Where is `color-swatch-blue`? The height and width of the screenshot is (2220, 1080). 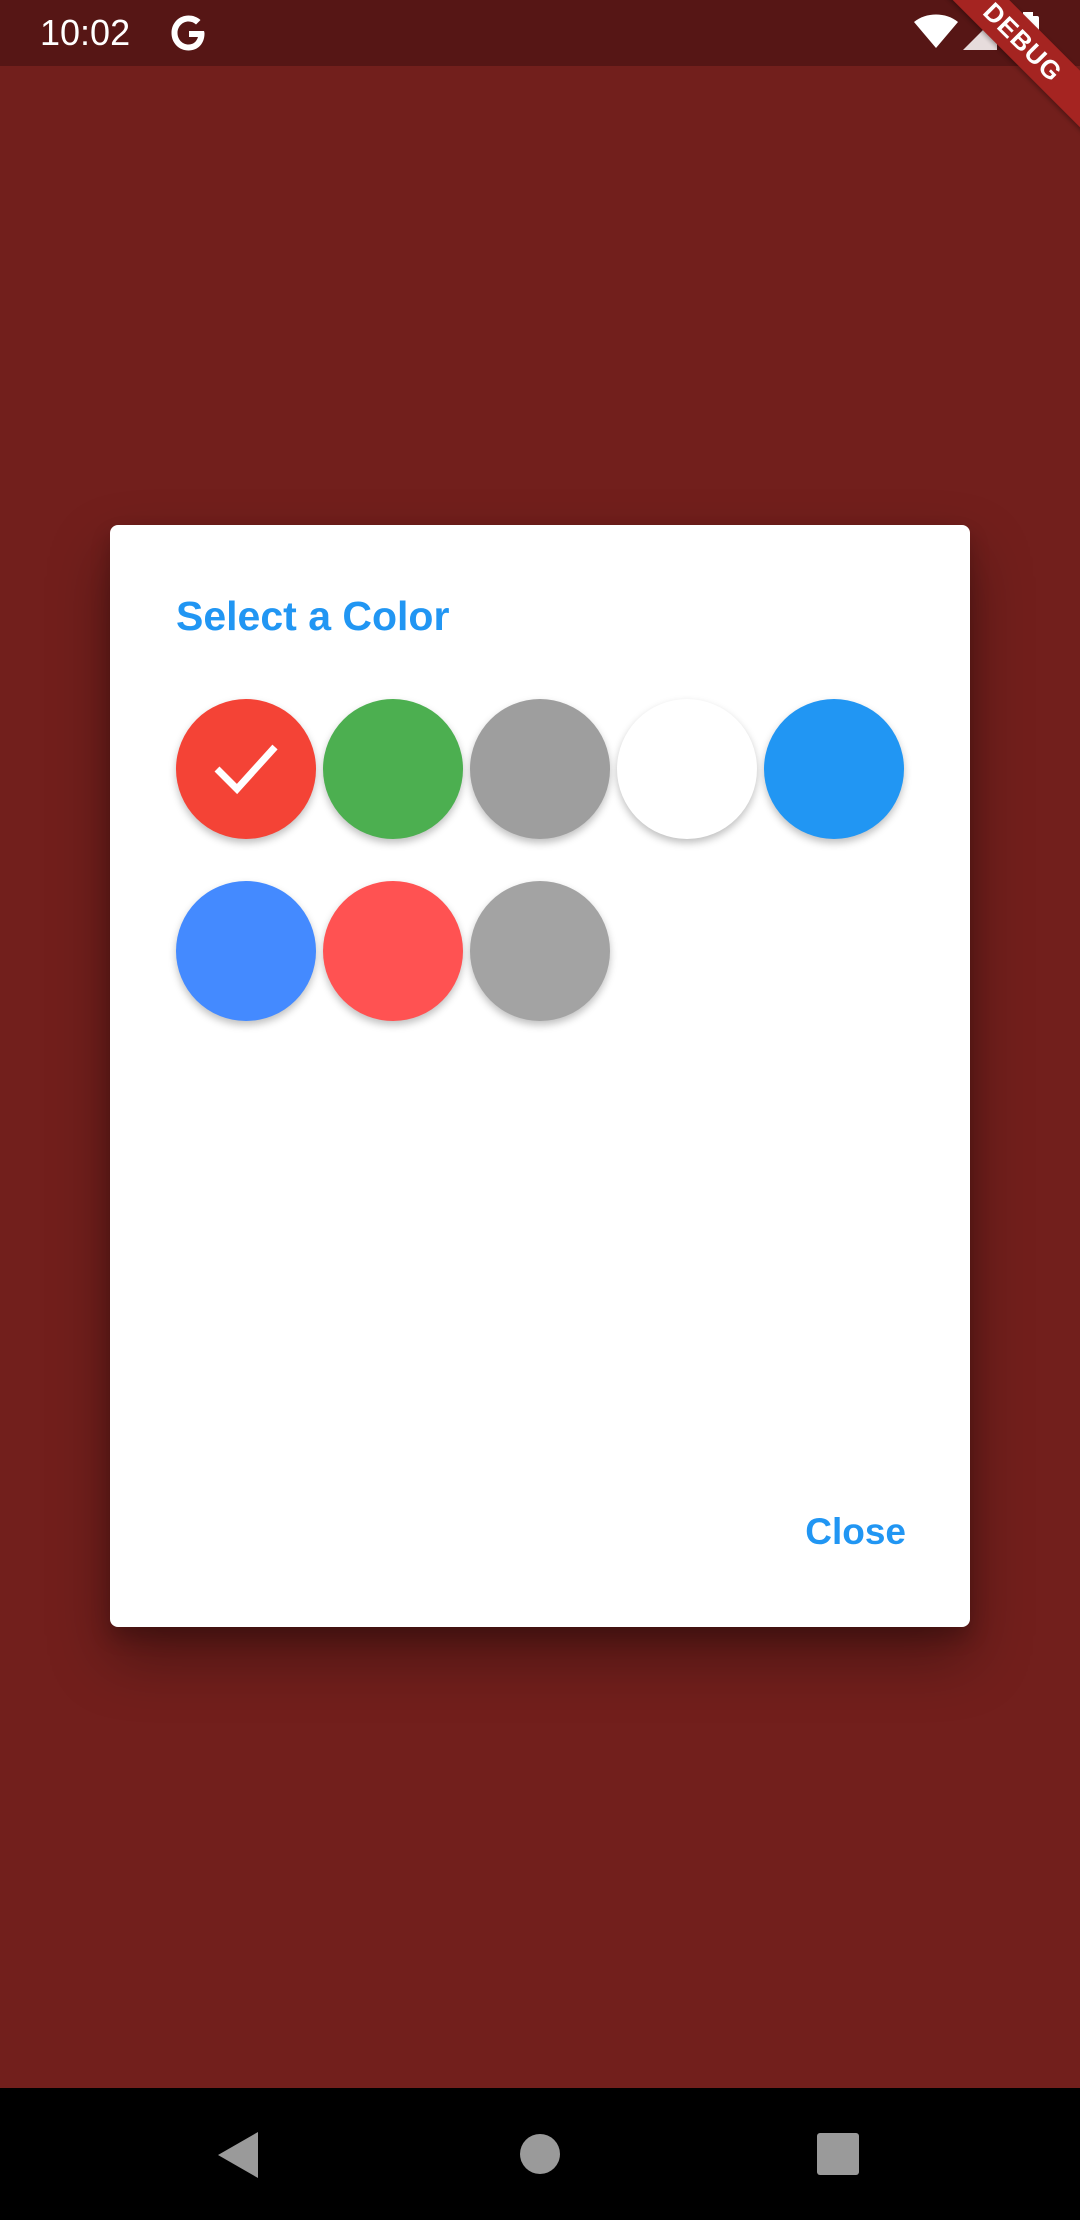 color-swatch-blue is located at coordinates (834, 769).